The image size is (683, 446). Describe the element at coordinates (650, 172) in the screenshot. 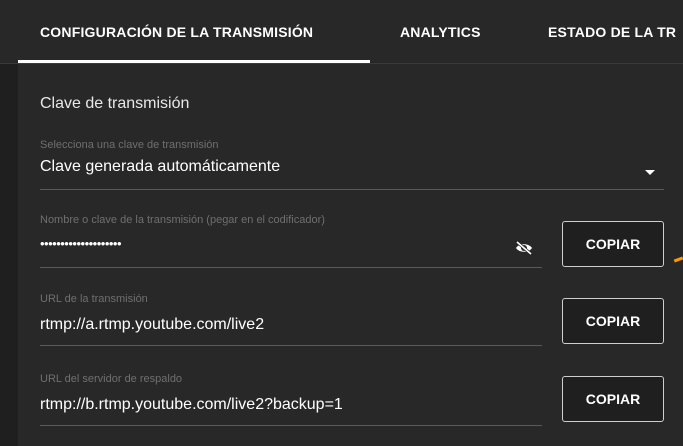

I see `dropdown-arrow-icon` at that location.